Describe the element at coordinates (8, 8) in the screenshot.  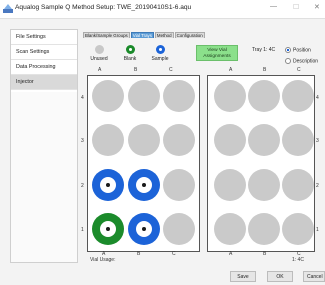
I see `app-icon` at that location.